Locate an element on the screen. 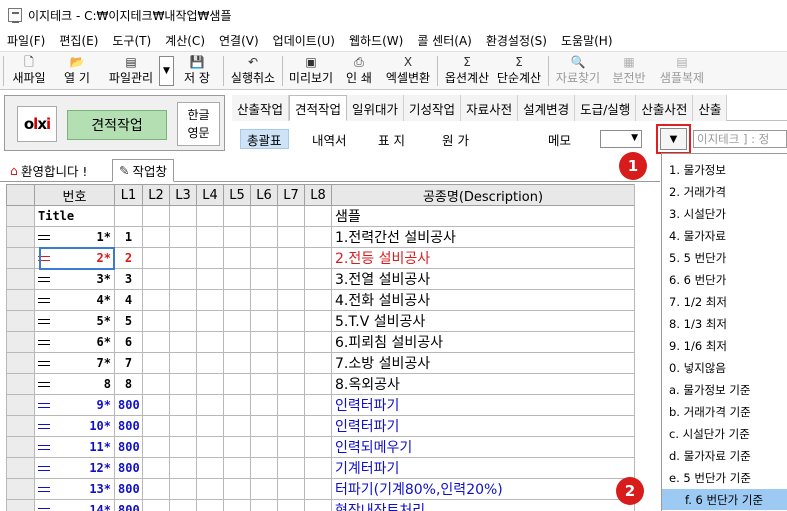  level-1-cell: 1 is located at coordinates (128, 237).